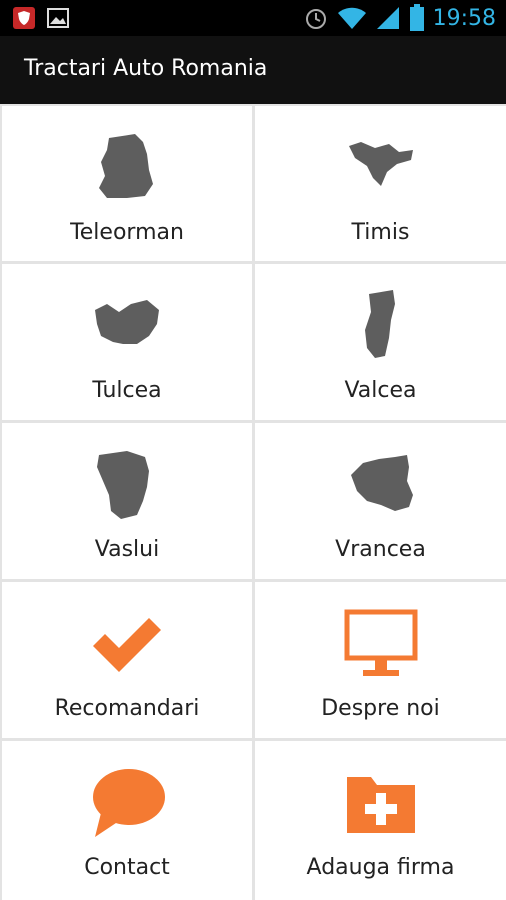  Describe the element at coordinates (387, 18) in the screenshot. I see `signal-icon` at that location.